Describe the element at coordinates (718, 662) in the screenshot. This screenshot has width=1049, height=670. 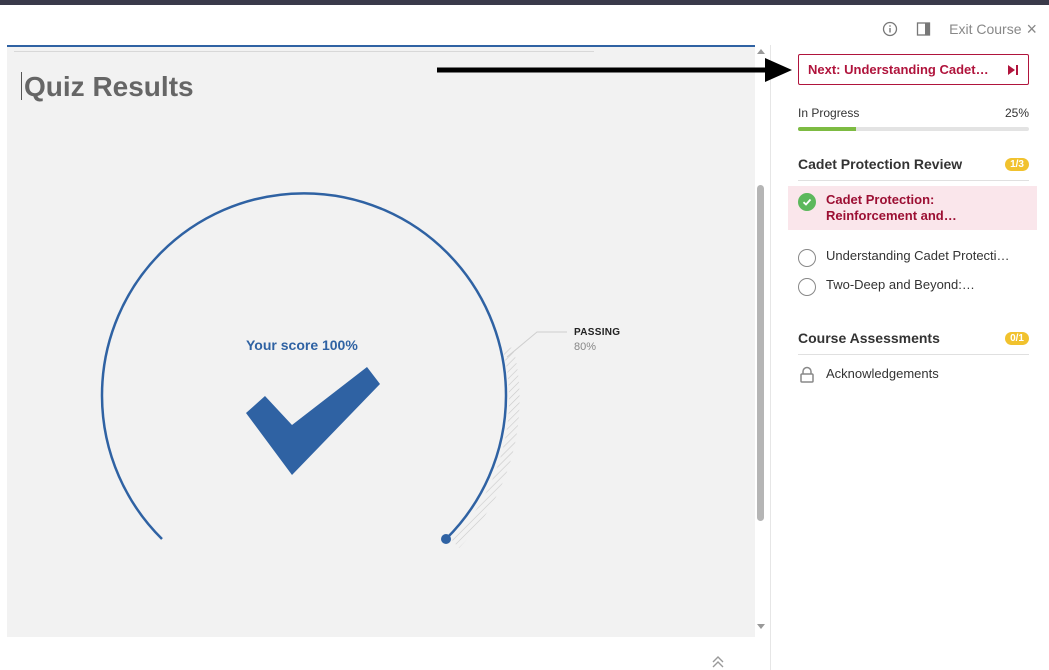
I see `scroll-to-top-icon` at that location.